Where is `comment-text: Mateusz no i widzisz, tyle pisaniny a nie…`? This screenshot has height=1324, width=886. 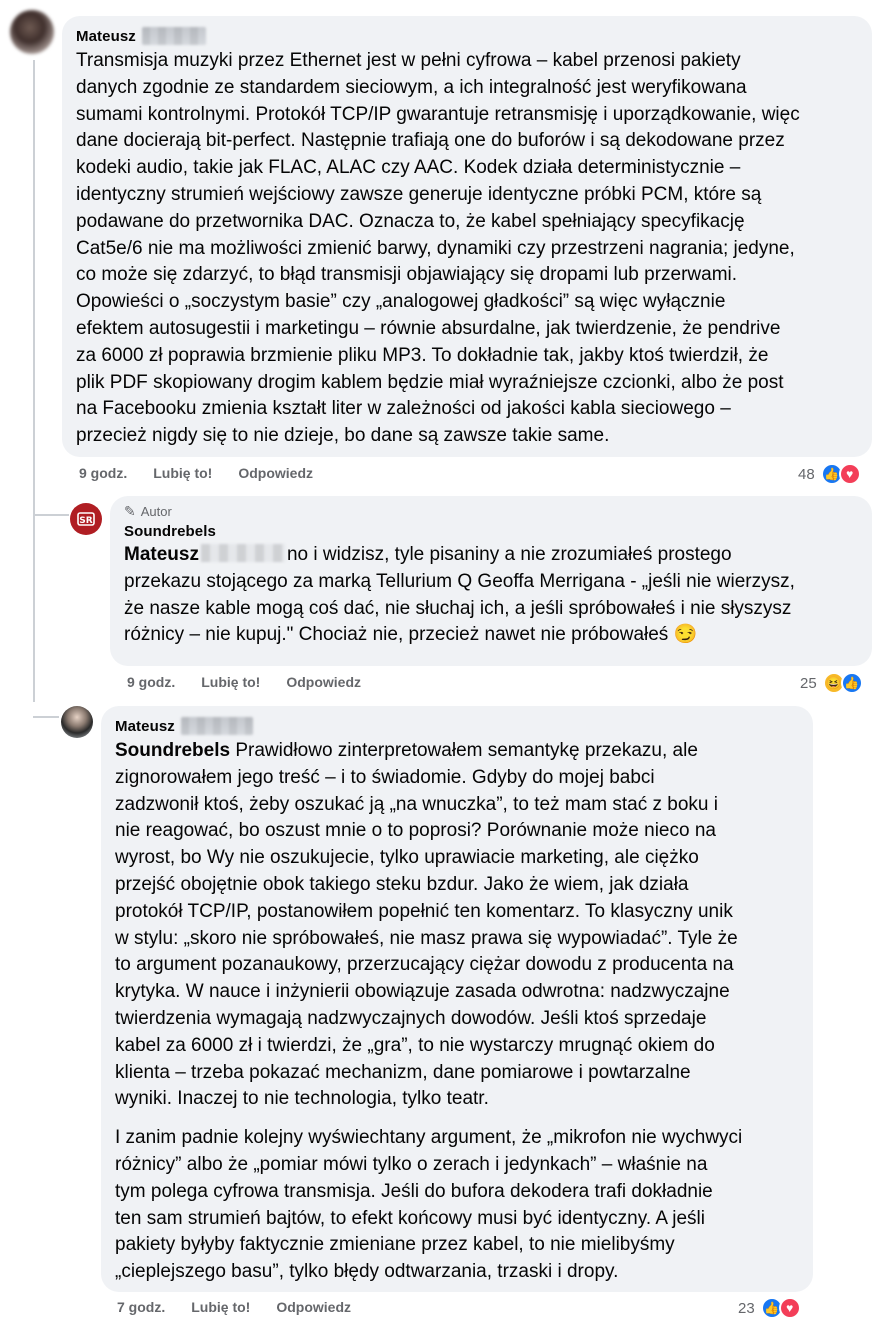 comment-text: Mateusz no i widzisz, tyle pisaniny a nie… is located at coordinates (459, 595).